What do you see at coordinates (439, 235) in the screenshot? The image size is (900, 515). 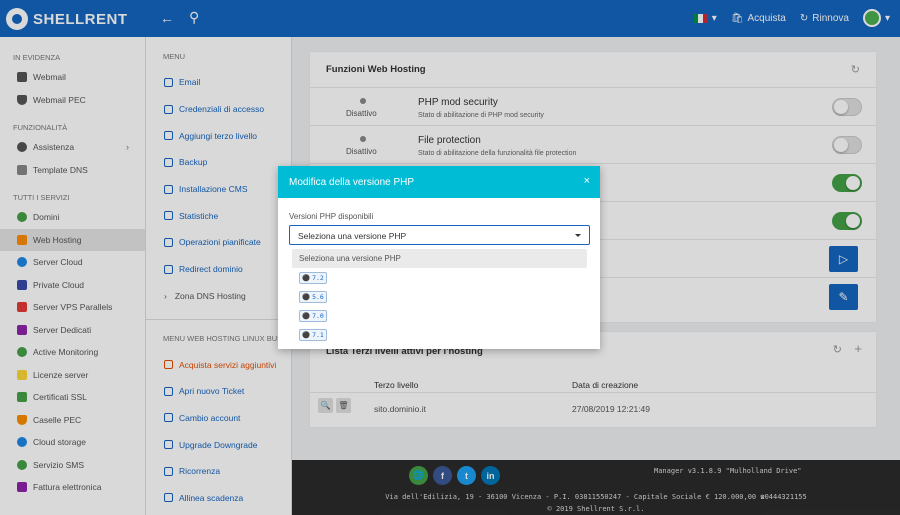 I see `php-version-select: Seleziona una versione PHP` at bounding box center [439, 235].